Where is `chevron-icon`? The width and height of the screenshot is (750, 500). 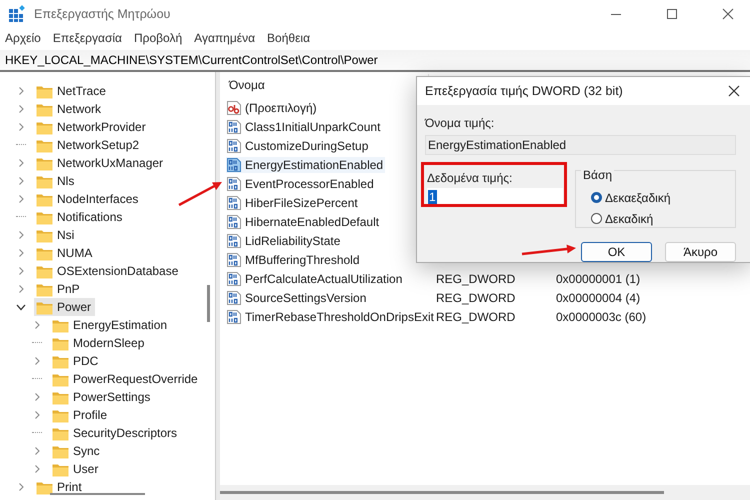
chevron-icon is located at coordinates (21, 307).